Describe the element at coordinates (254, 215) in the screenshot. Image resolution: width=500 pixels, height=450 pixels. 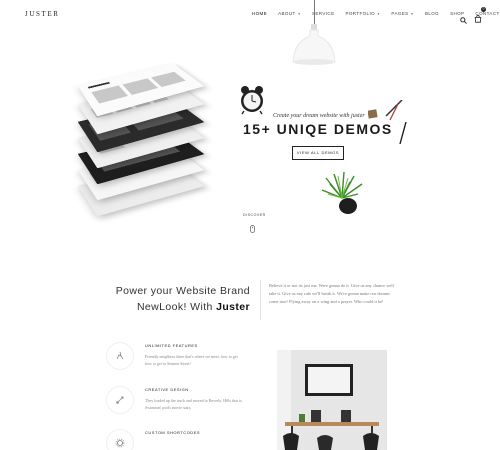
I see `discover-label: DISCOVER` at that location.